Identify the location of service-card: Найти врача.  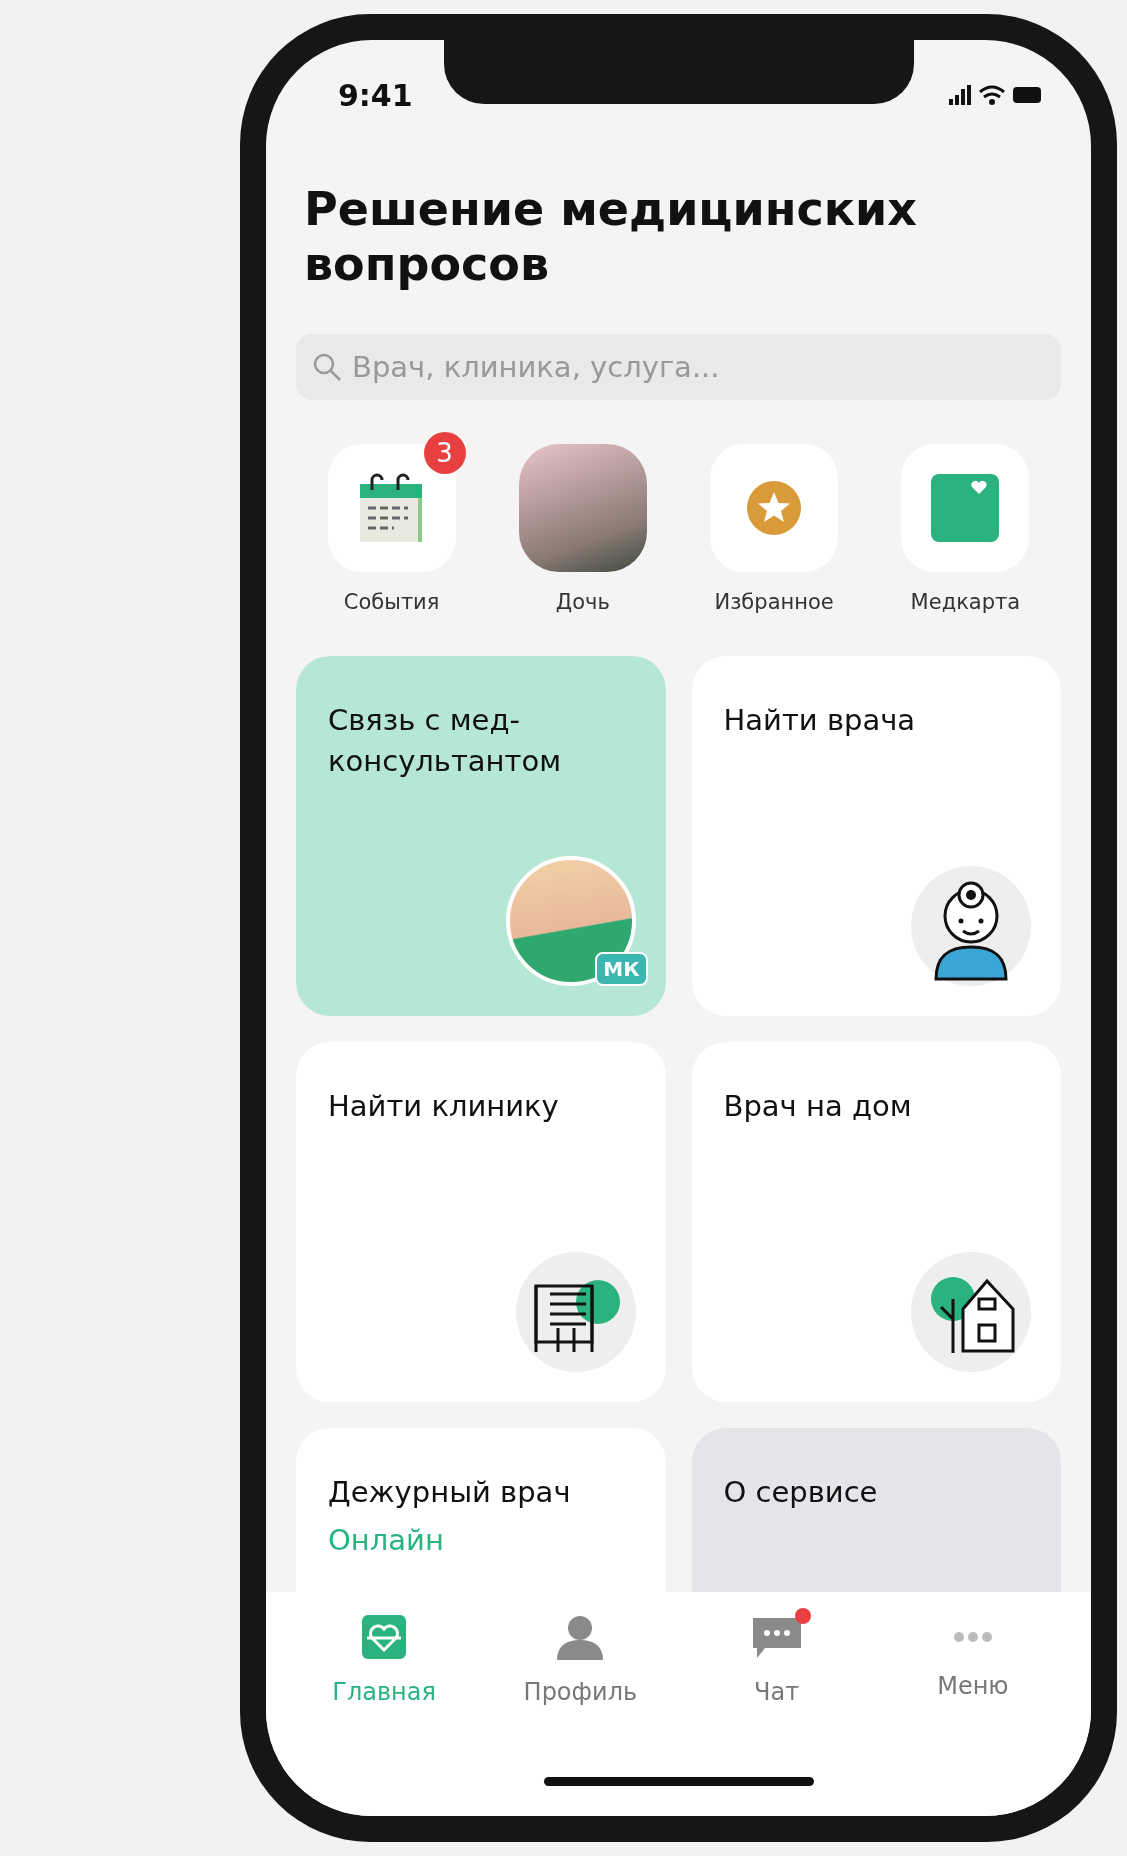
(876, 836).